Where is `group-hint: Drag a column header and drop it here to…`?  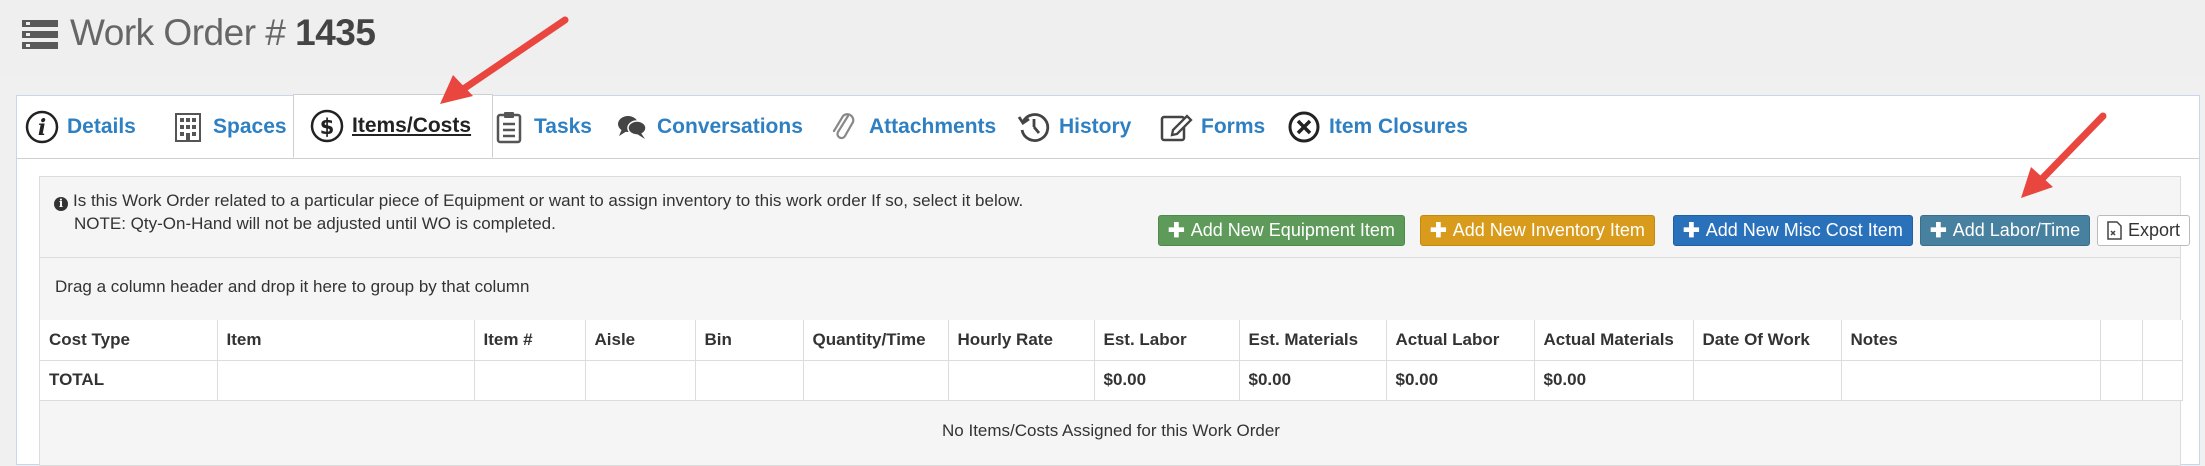
group-hint: Drag a column header and drop it here to… is located at coordinates (292, 286).